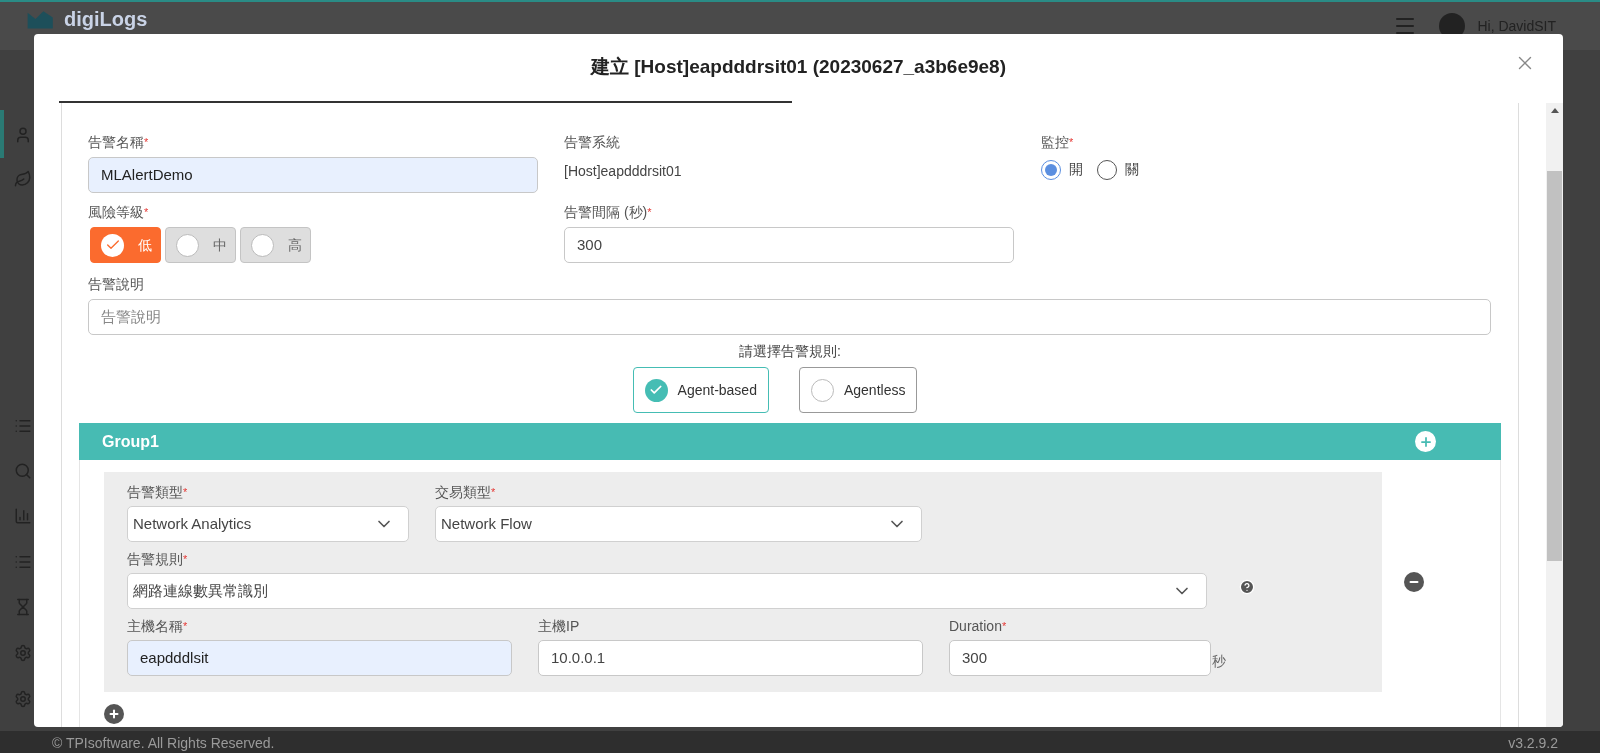  I want to click on rule-prompt: 請選擇告警規則:, so click(790, 351).